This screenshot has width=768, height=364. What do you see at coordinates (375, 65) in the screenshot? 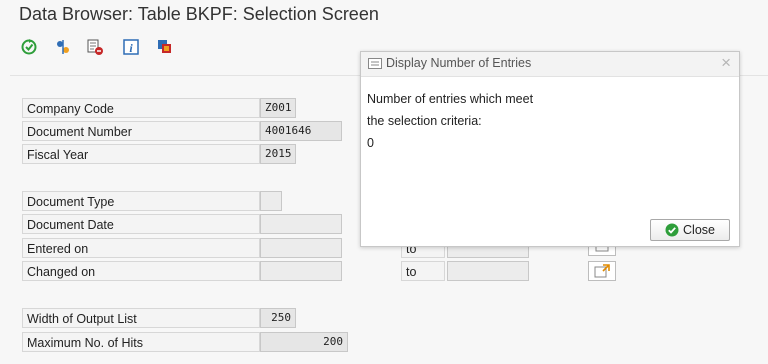
I see `dialog-window-icon` at bounding box center [375, 65].